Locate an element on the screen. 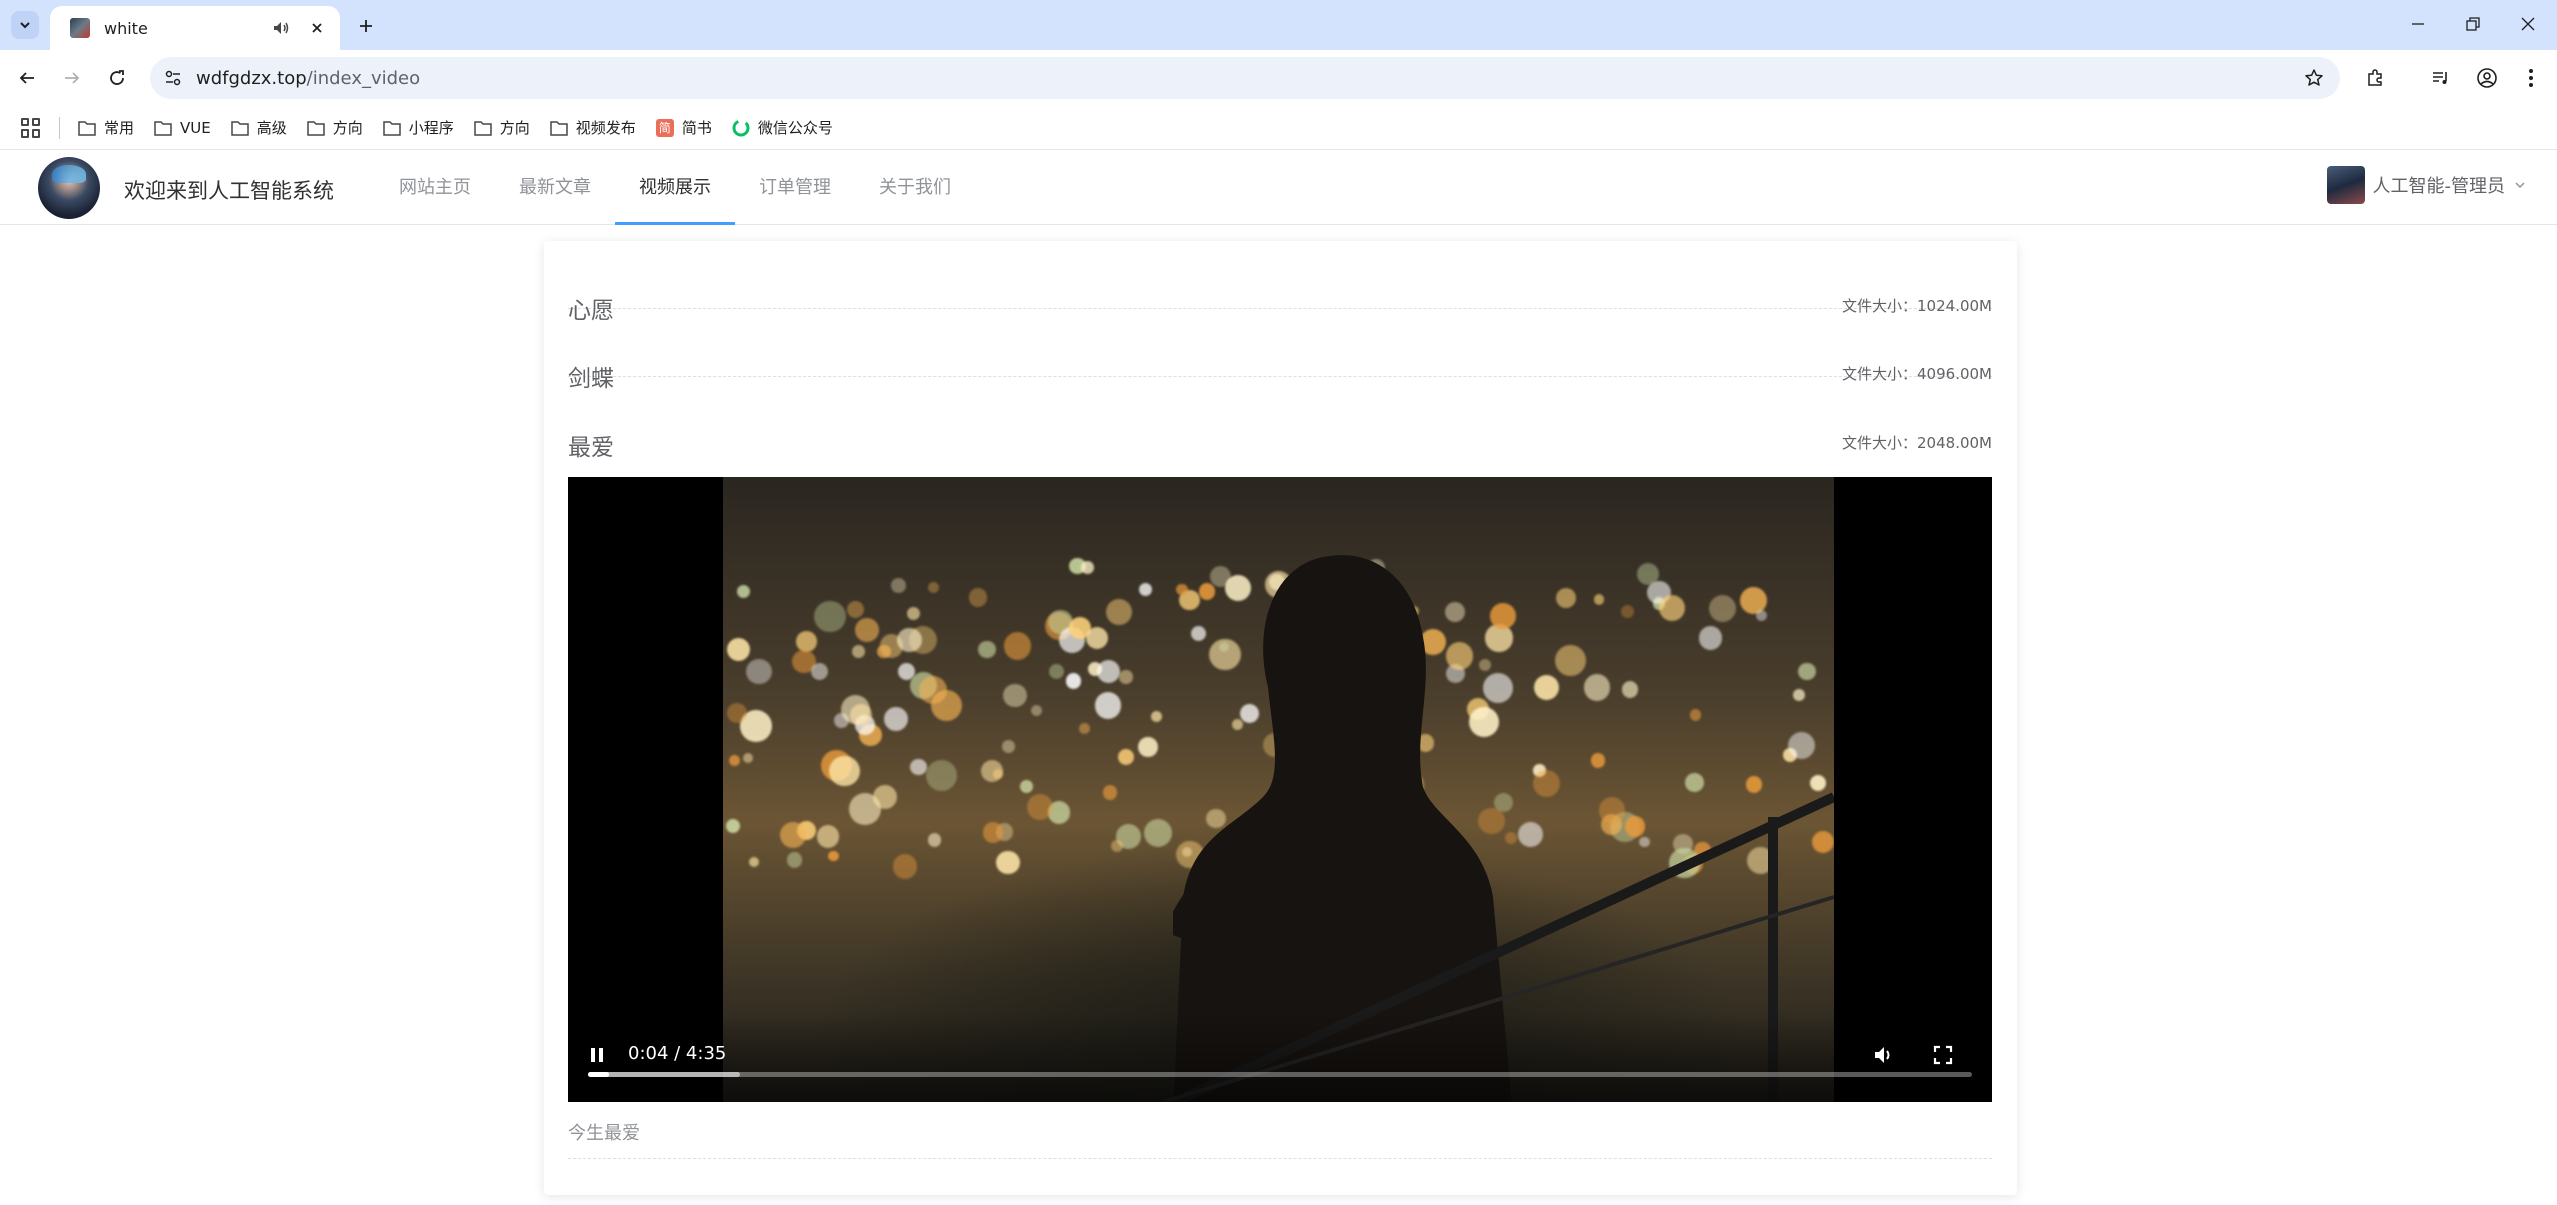 This screenshot has height=1205, width=2557. profile-icon is located at coordinates (2487, 78).